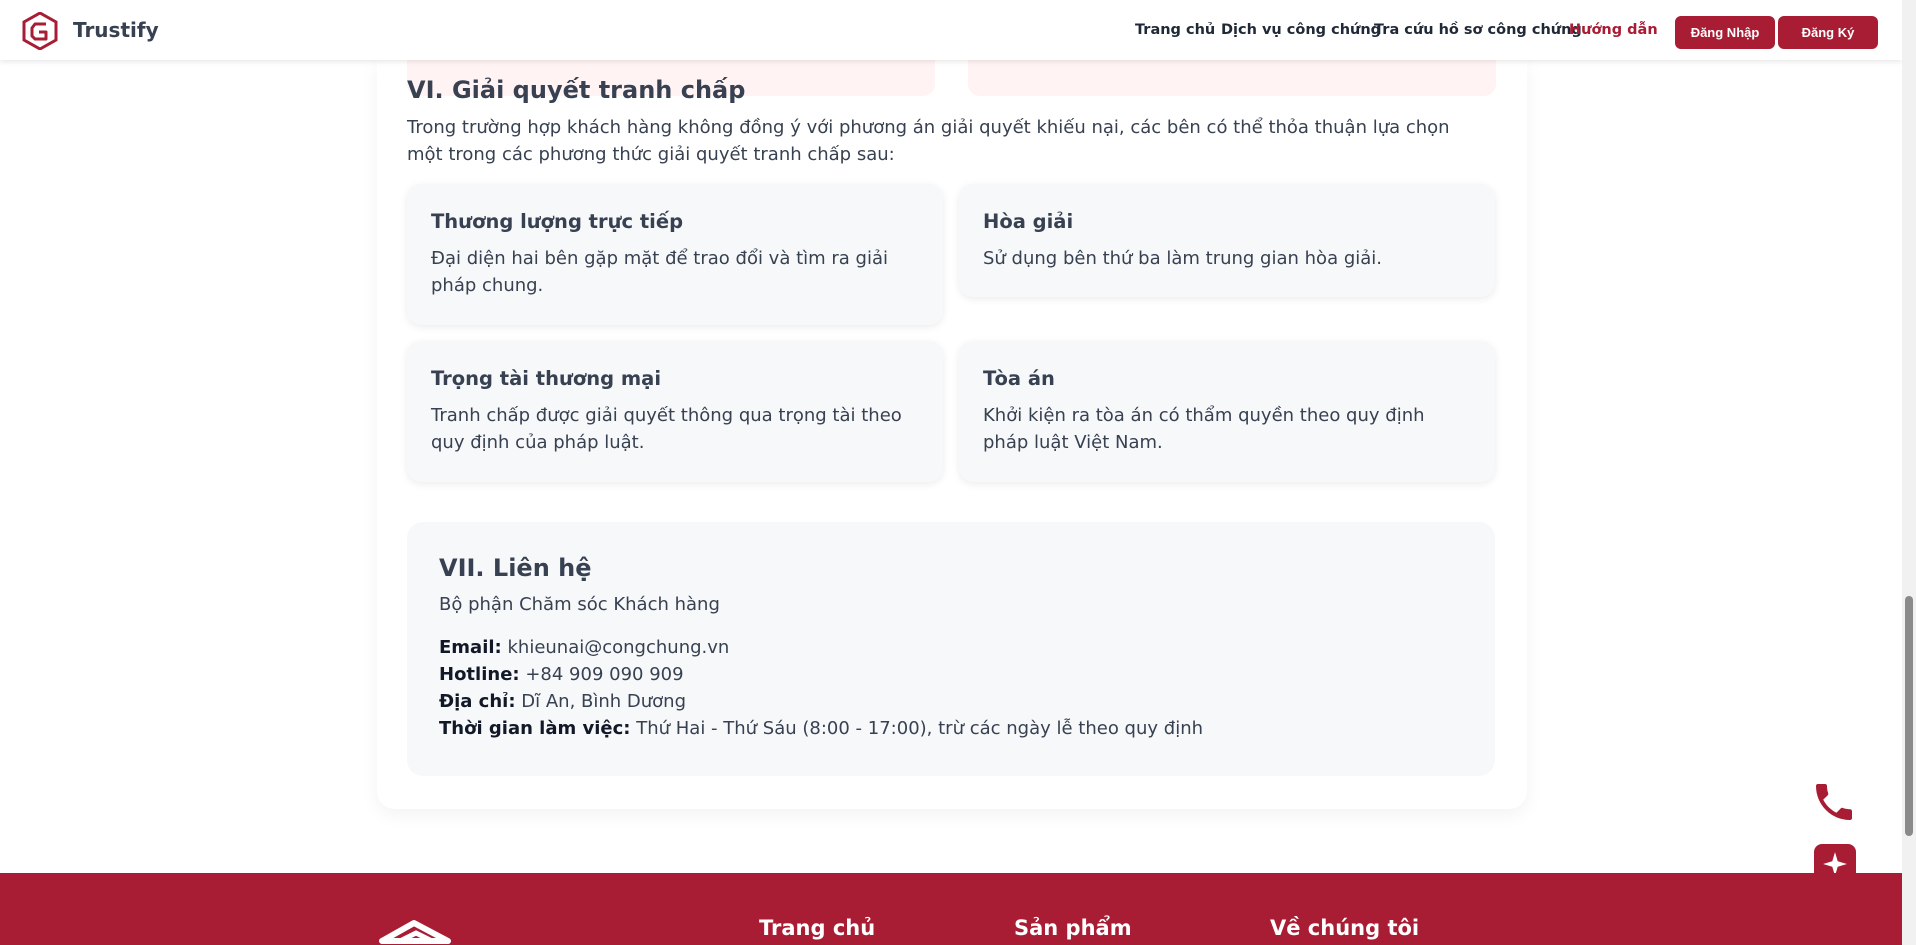  I want to click on contact-address: Địa chỉ: Dĩ An, Bình Dương, so click(951, 701).